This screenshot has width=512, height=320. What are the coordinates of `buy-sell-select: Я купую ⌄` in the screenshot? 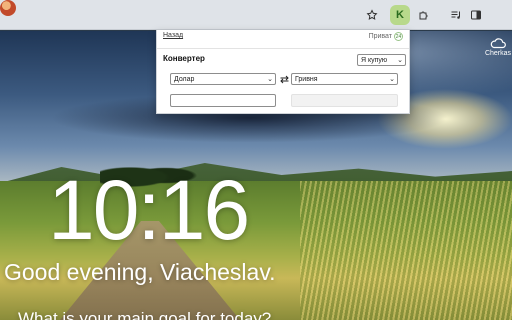 It's located at (381, 60).